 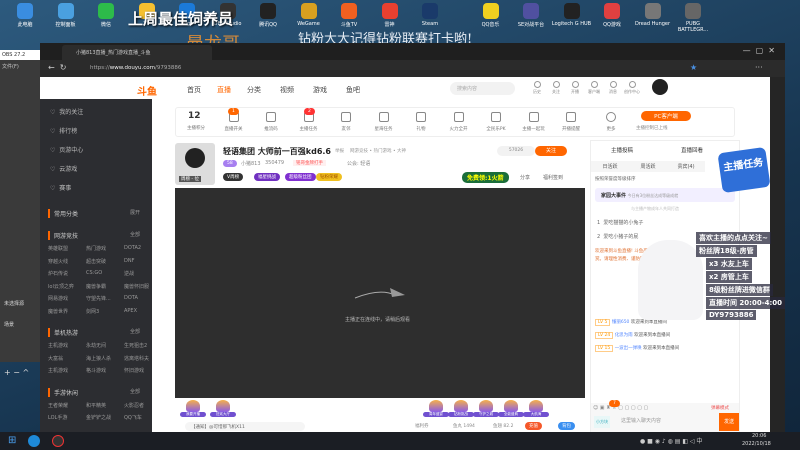 I want to click on toolbar-item: 主播一起玩, so click(x=534, y=122).